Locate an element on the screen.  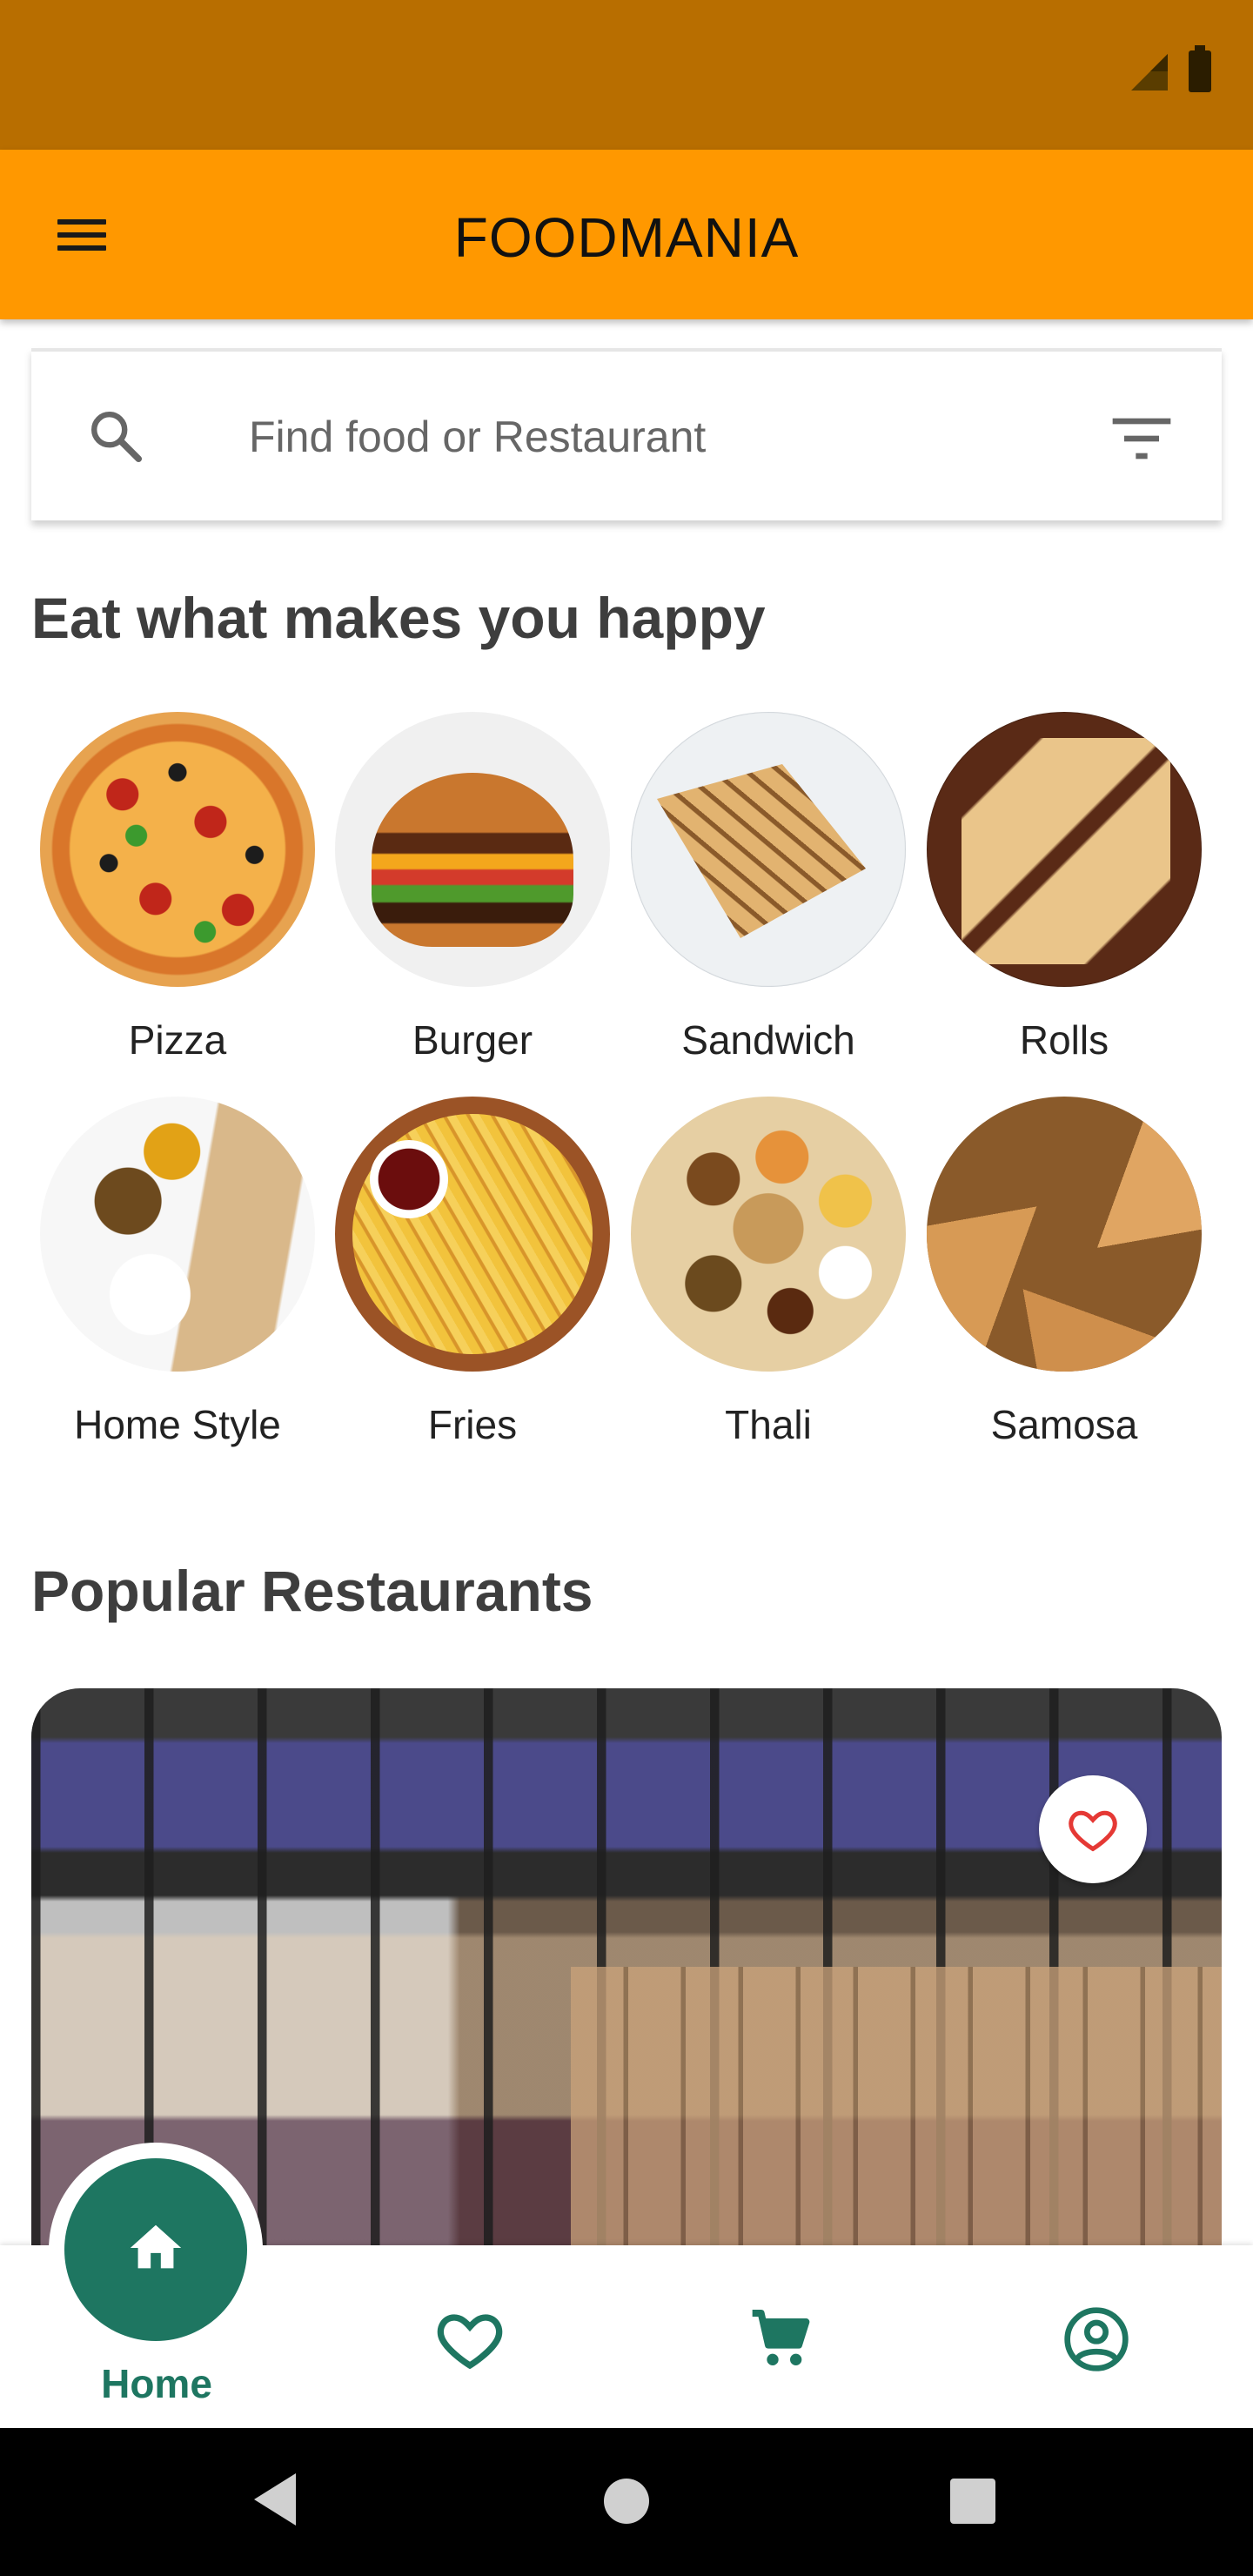
category-rolls: Rolls is located at coordinates (1064, 888).